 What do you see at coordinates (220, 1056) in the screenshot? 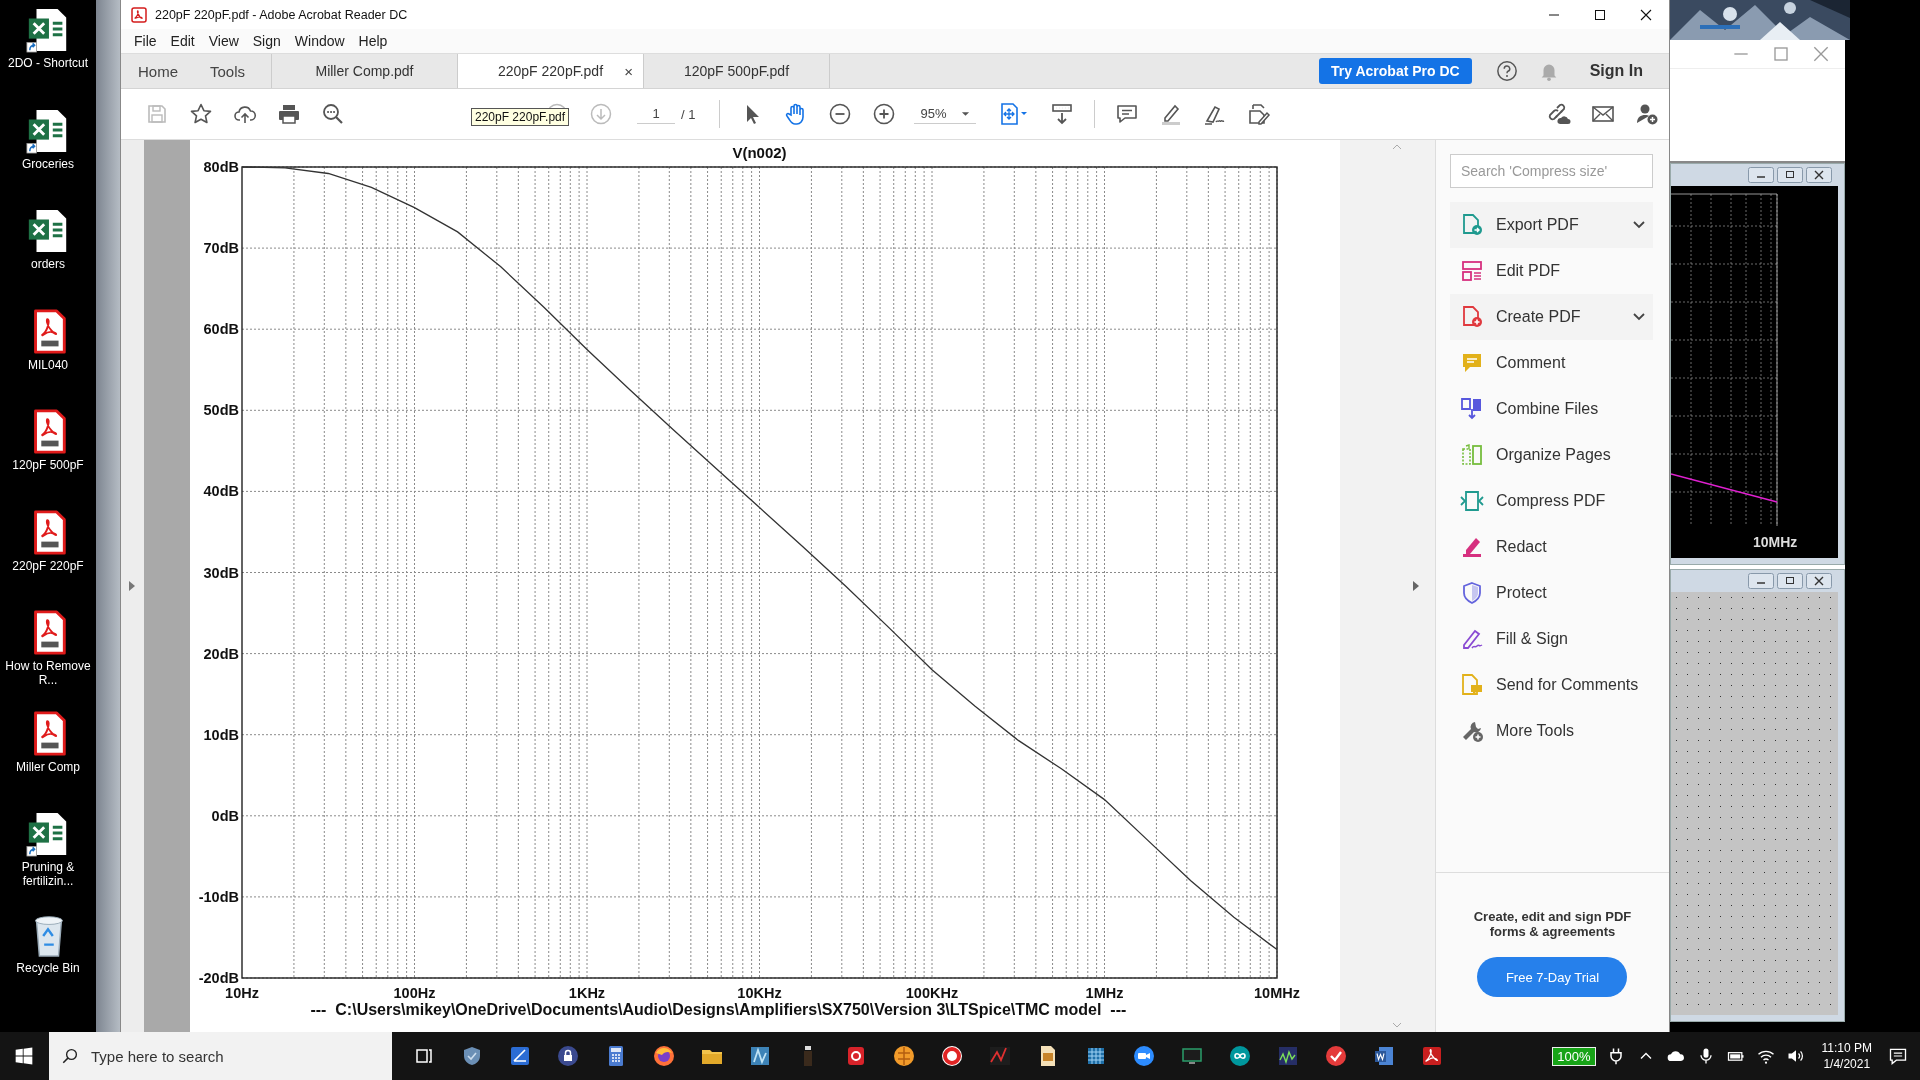
I see `taskbar-search-field: Type here to search` at bounding box center [220, 1056].